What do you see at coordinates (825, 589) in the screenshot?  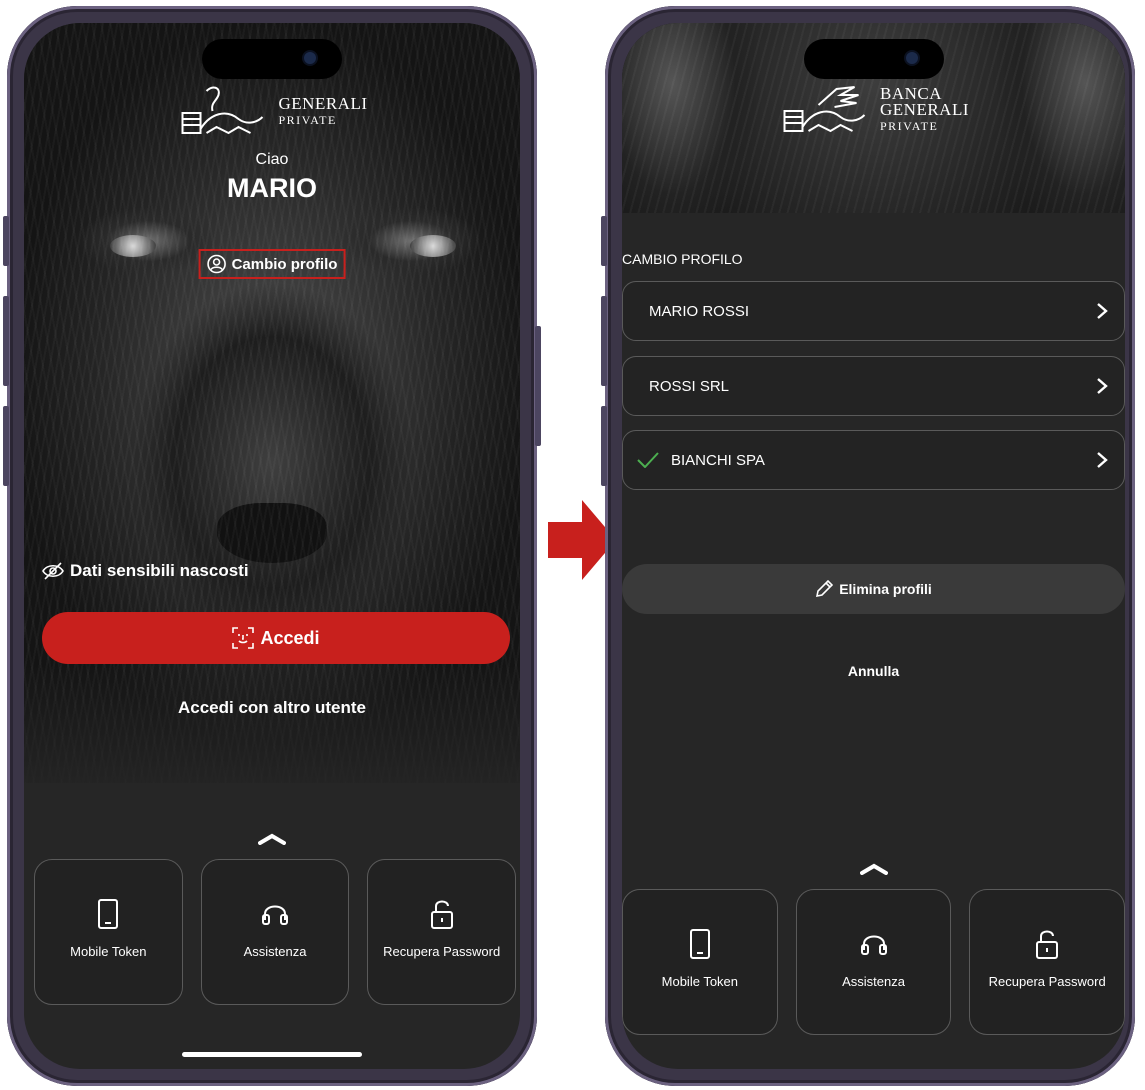 I see `pencil-icon` at bounding box center [825, 589].